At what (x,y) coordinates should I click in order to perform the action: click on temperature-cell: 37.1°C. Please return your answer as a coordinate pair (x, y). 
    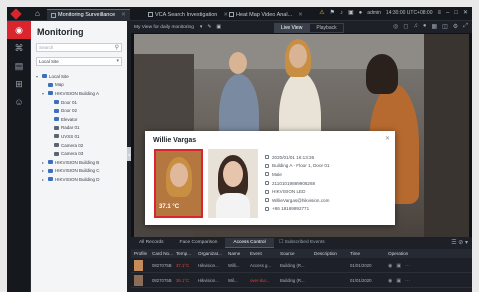
    Looking at the image, I should click on (183, 265).